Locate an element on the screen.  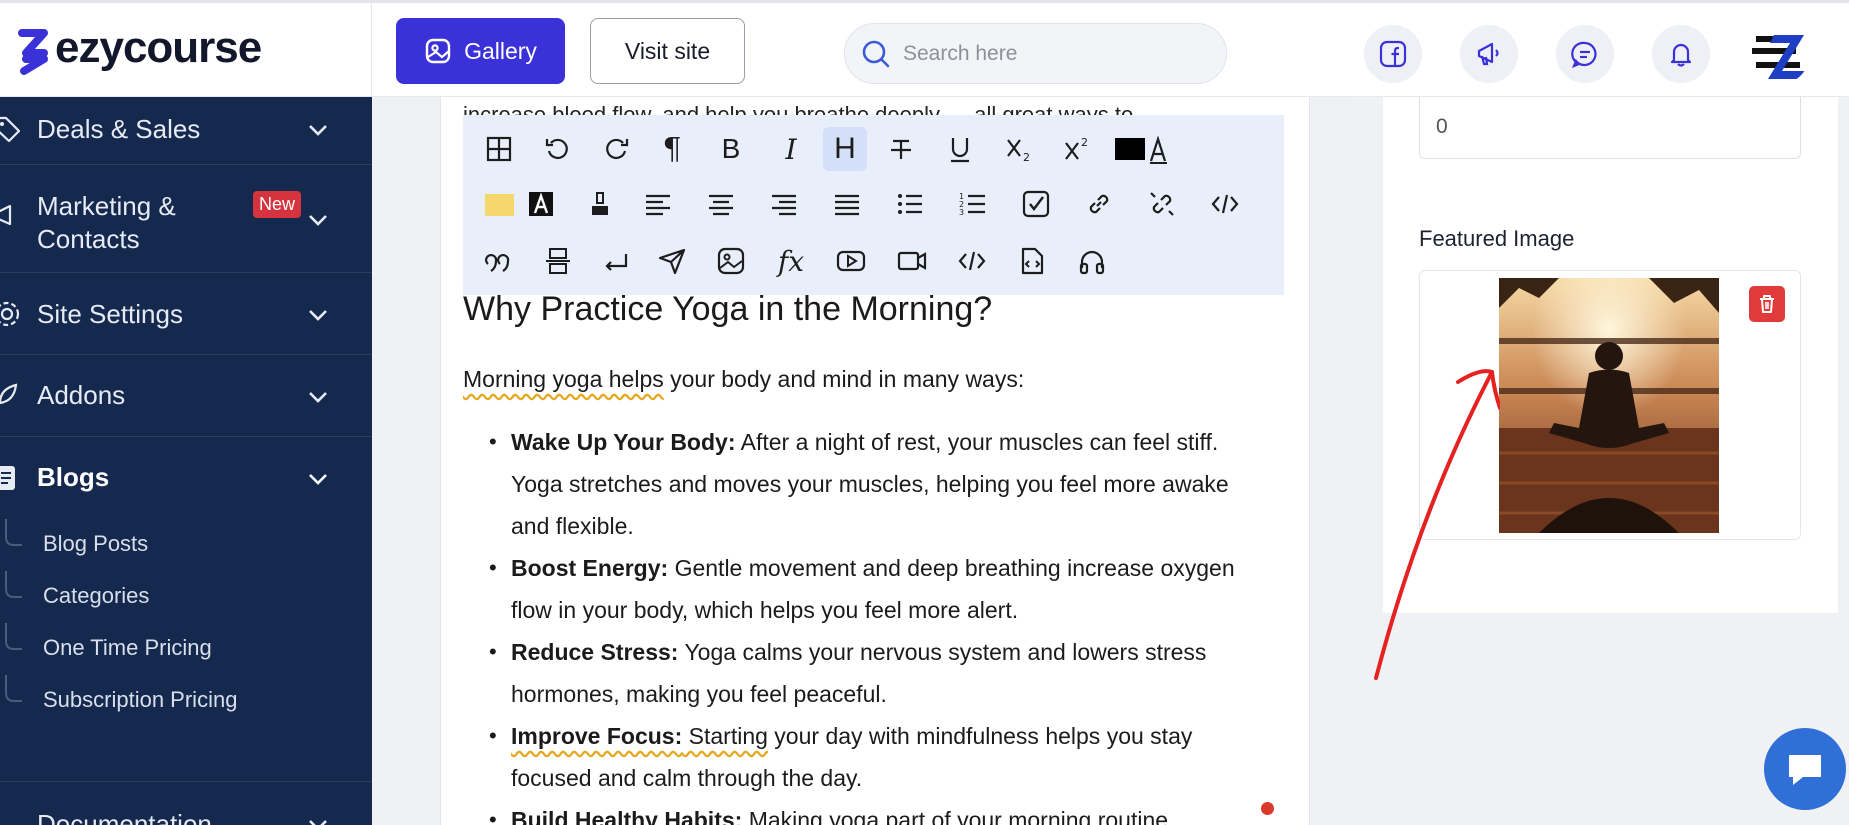
visit-site-button: Visit site is located at coordinates (667, 51).